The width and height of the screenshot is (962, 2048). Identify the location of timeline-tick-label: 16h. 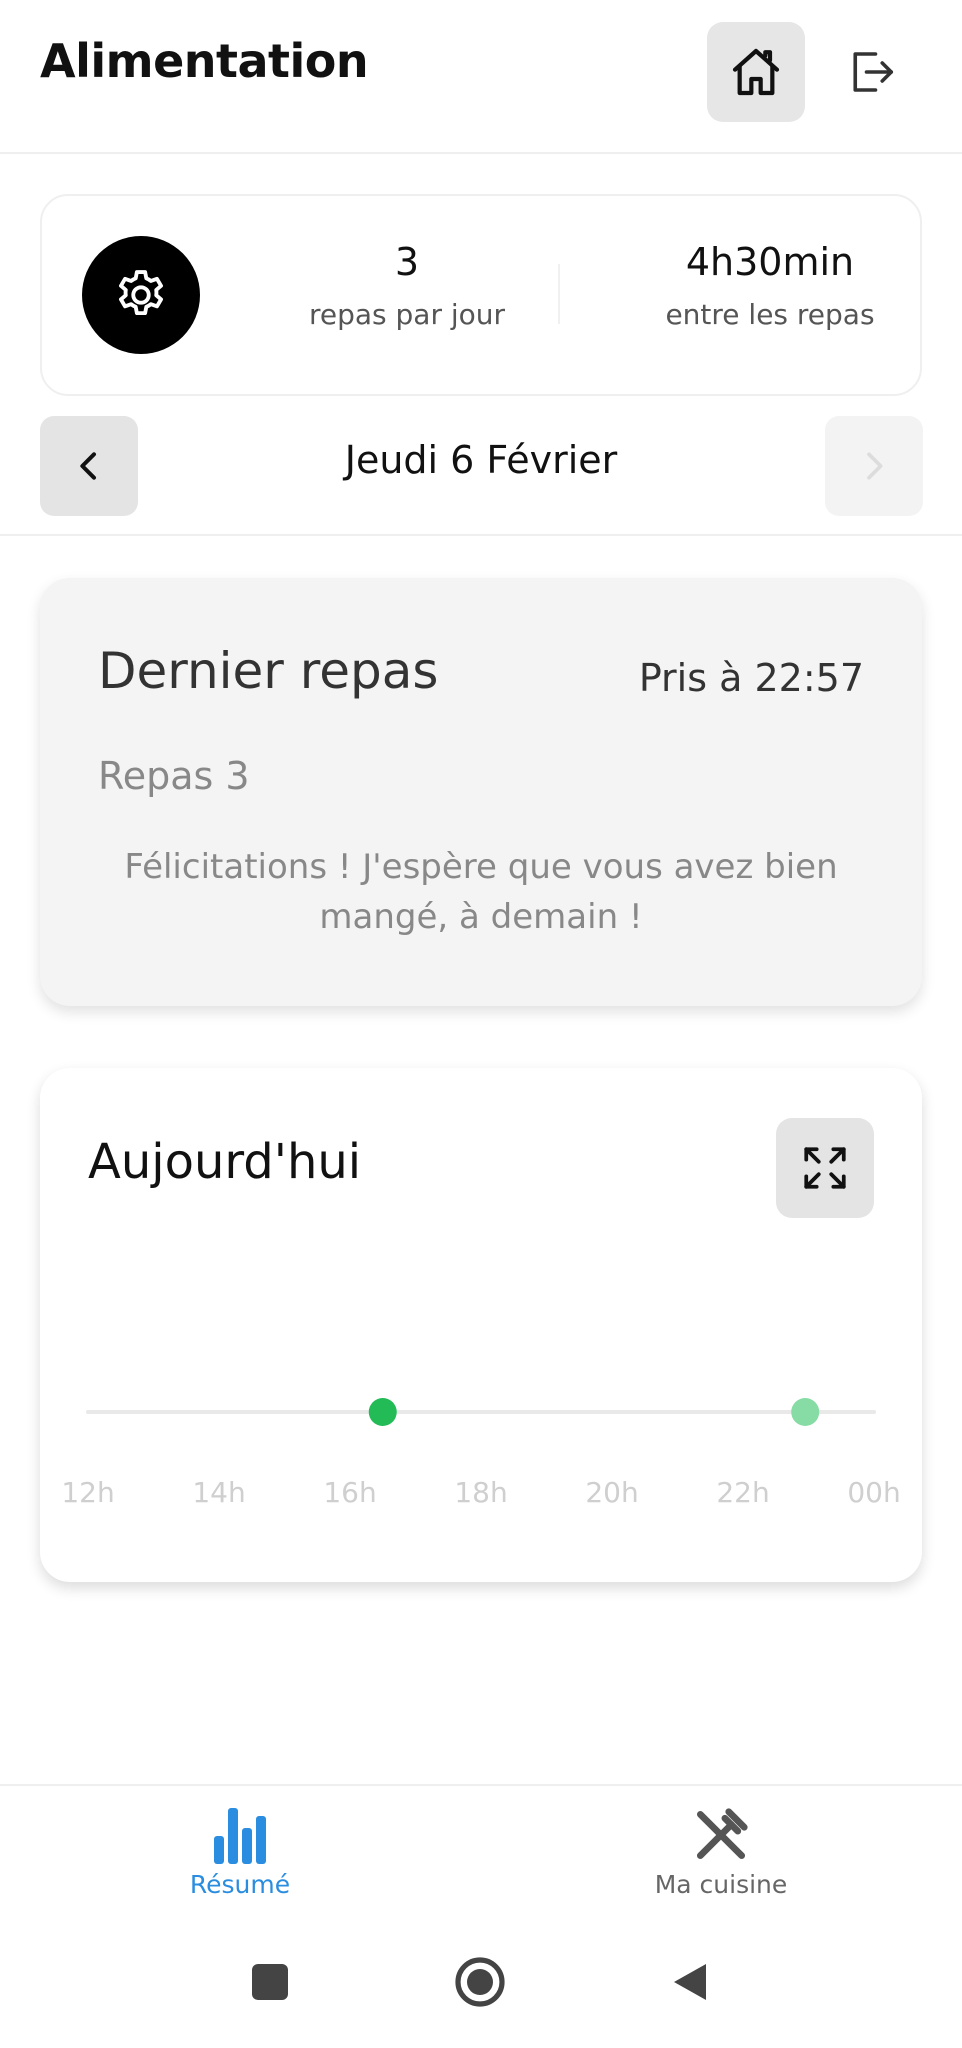
(349, 1492).